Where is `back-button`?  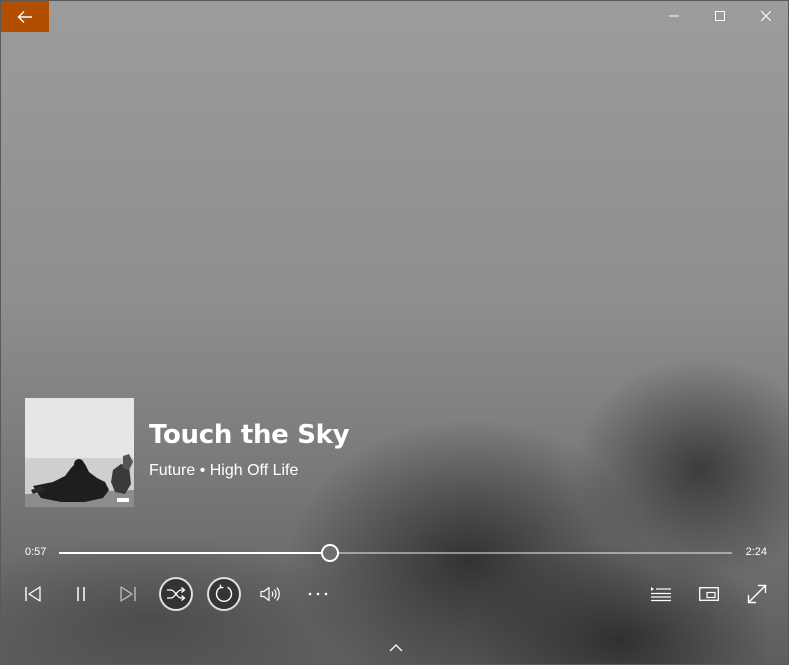
back-button is located at coordinates (25, 16).